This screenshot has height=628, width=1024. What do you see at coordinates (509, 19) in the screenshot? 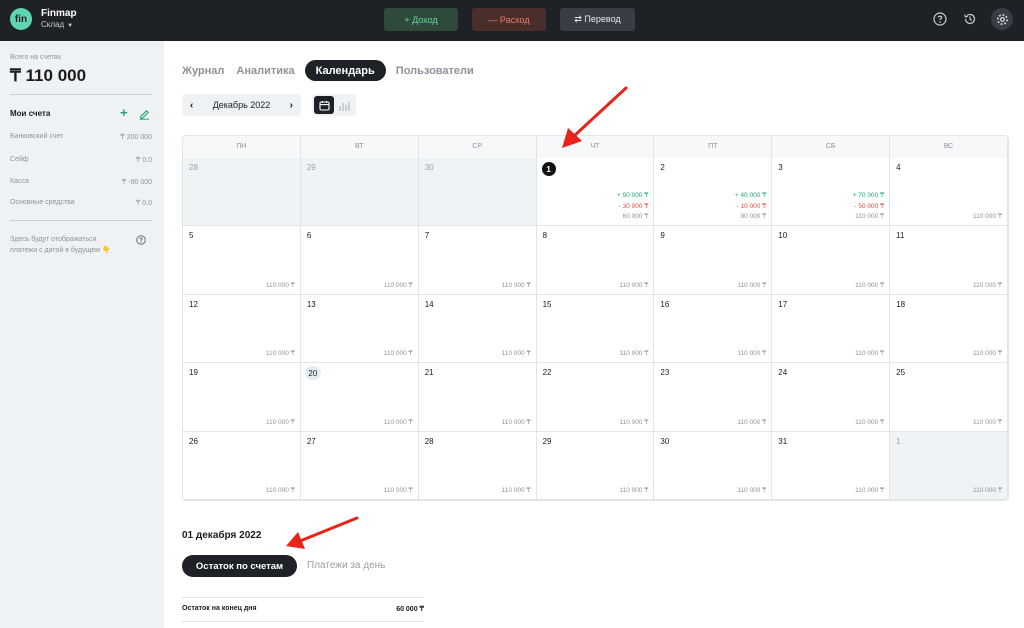
I see `add-expense-button: — Расход` at bounding box center [509, 19].